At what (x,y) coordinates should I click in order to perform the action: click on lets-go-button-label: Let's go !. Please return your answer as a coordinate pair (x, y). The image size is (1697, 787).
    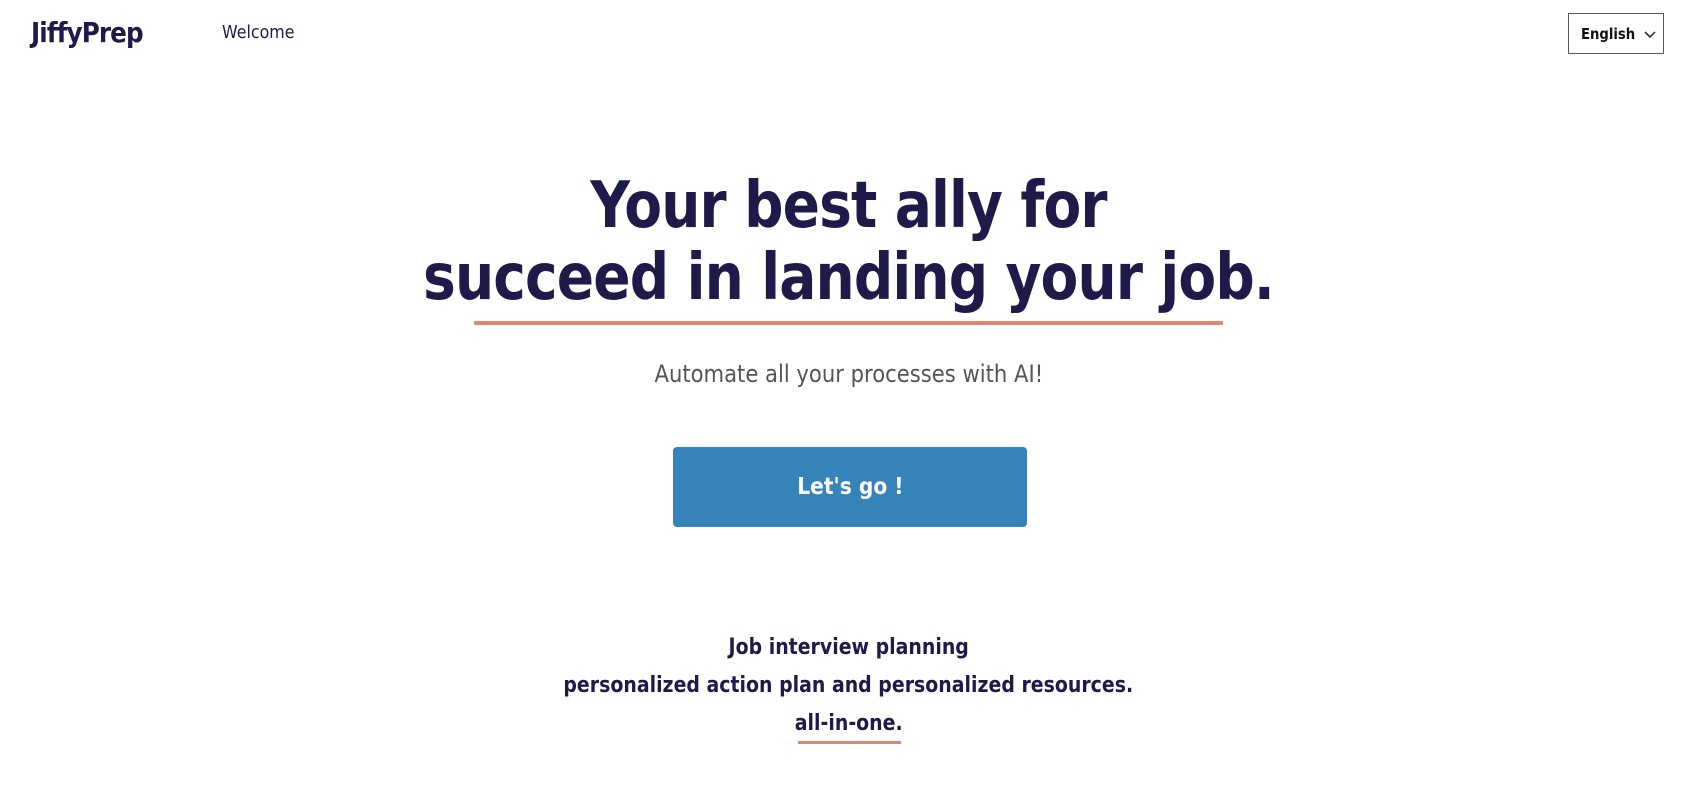
    Looking at the image, I should click on (850, 487).